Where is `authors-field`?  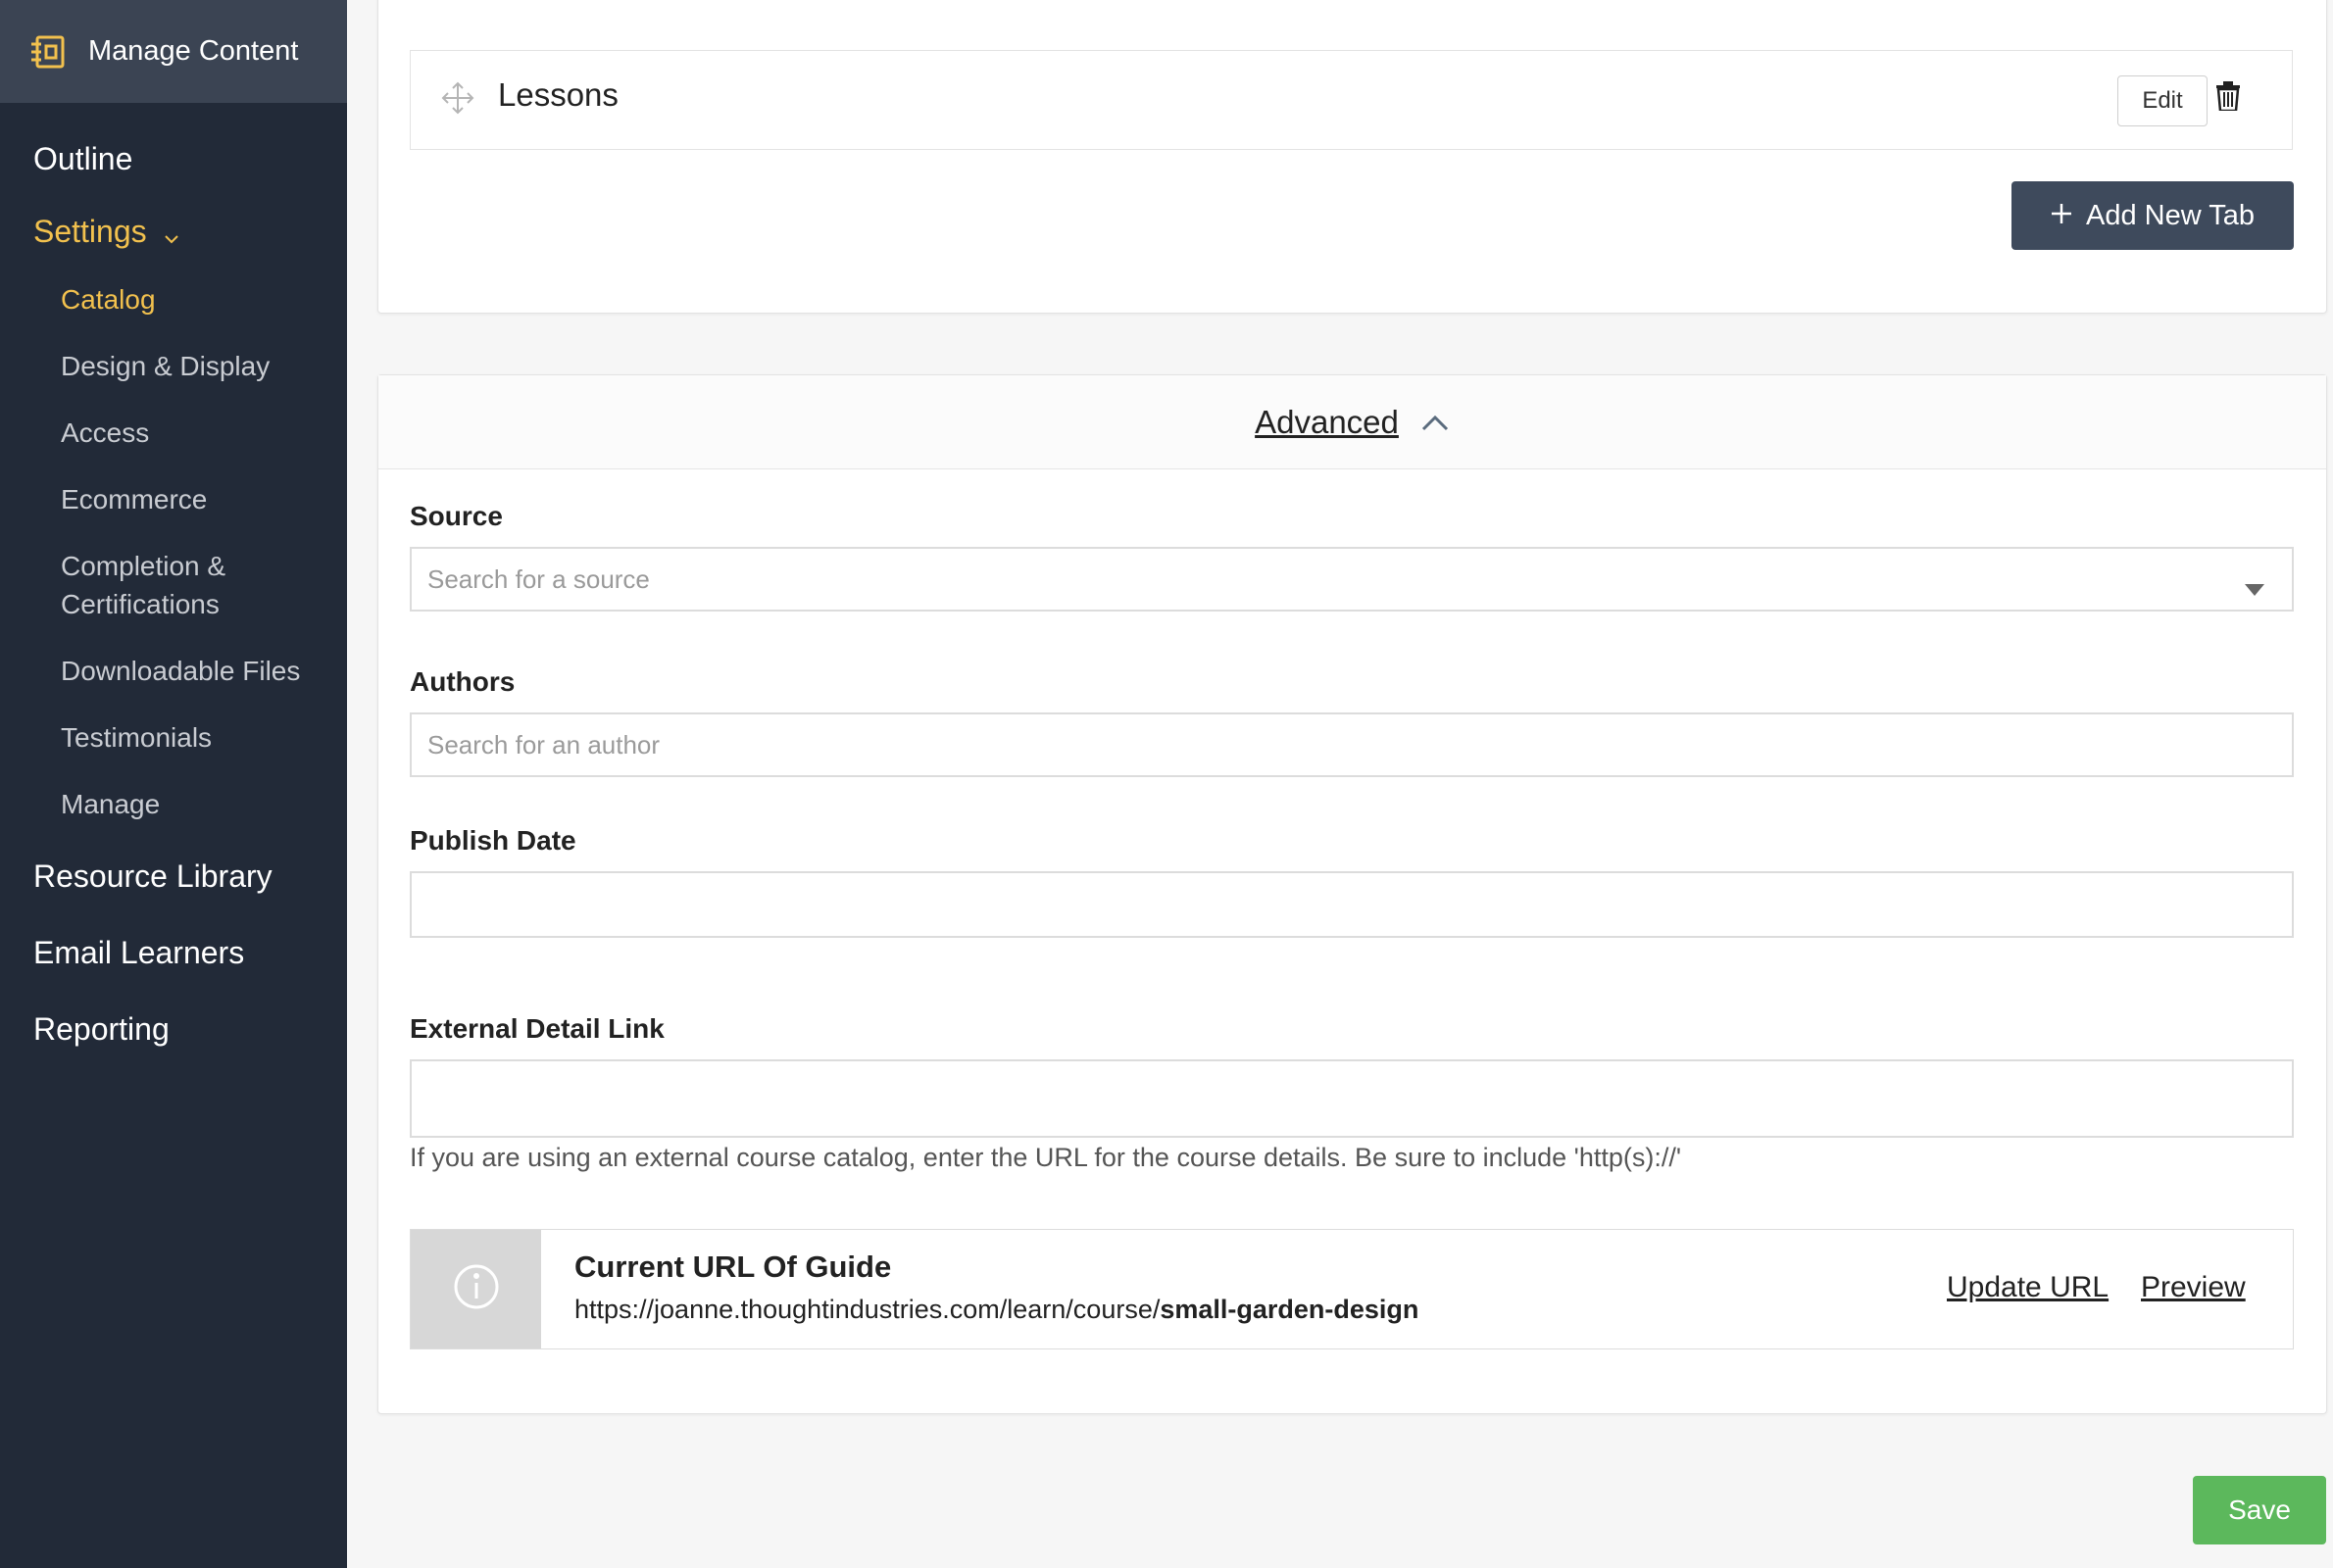 authors-field is located at coordinates (1352, 744).